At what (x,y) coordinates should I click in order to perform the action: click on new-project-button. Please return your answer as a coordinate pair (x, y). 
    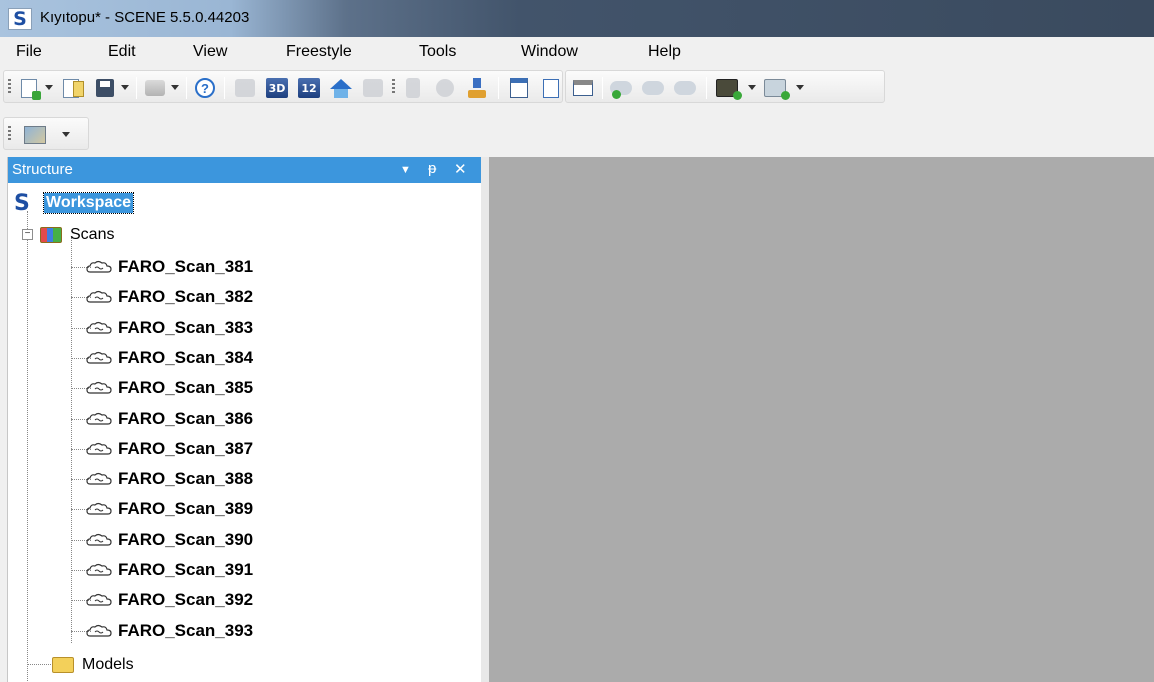
    Looking at the image, I should click on (29, 88).